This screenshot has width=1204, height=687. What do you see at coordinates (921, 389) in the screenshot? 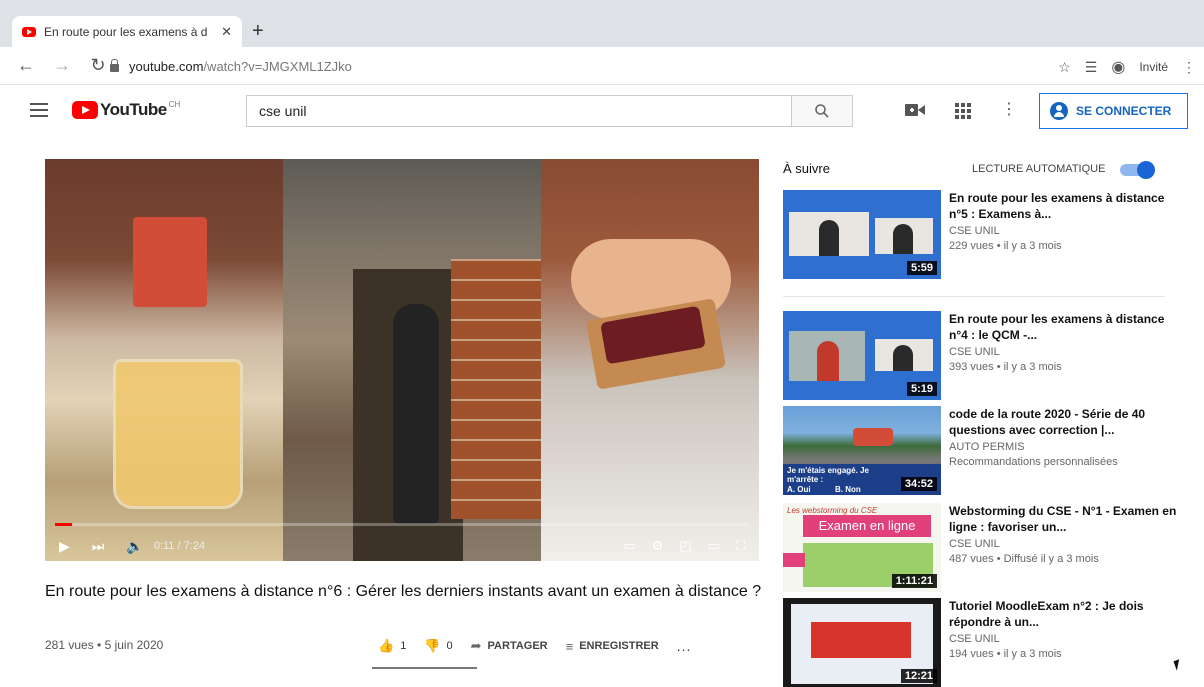
I see `duration-badge: 5:19` at bounding box center [921, 389].